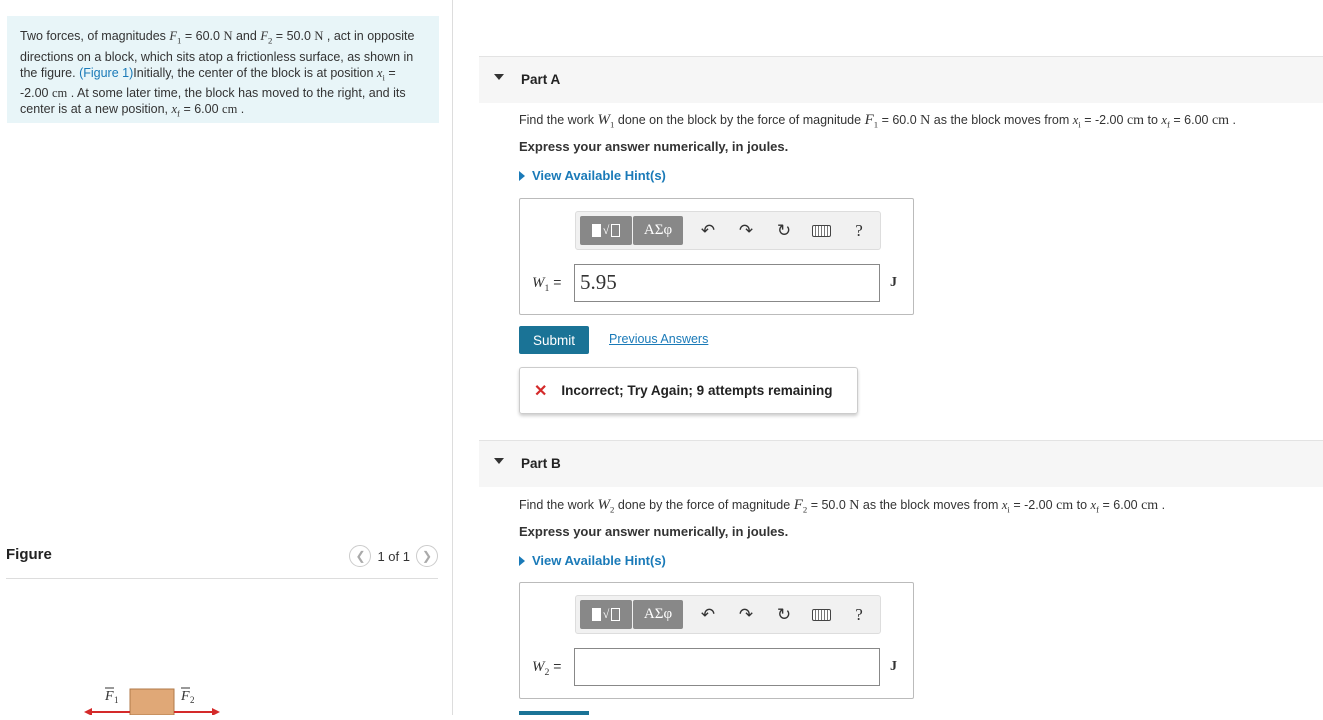 The image size is (1323, 720). I want to click on f2-arrowhead, so click(216, 712).